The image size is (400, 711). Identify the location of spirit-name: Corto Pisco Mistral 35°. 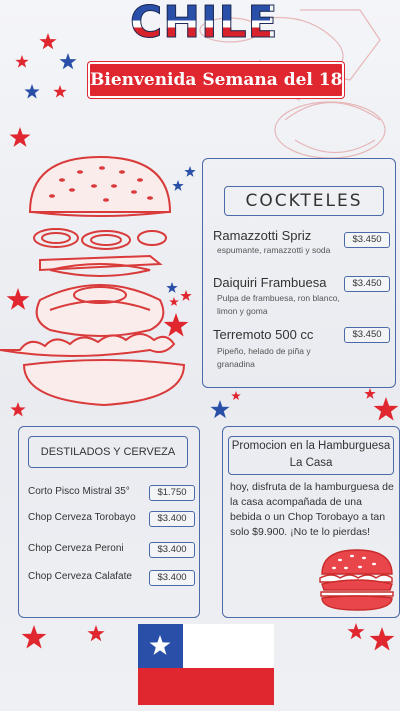
(79, 491).